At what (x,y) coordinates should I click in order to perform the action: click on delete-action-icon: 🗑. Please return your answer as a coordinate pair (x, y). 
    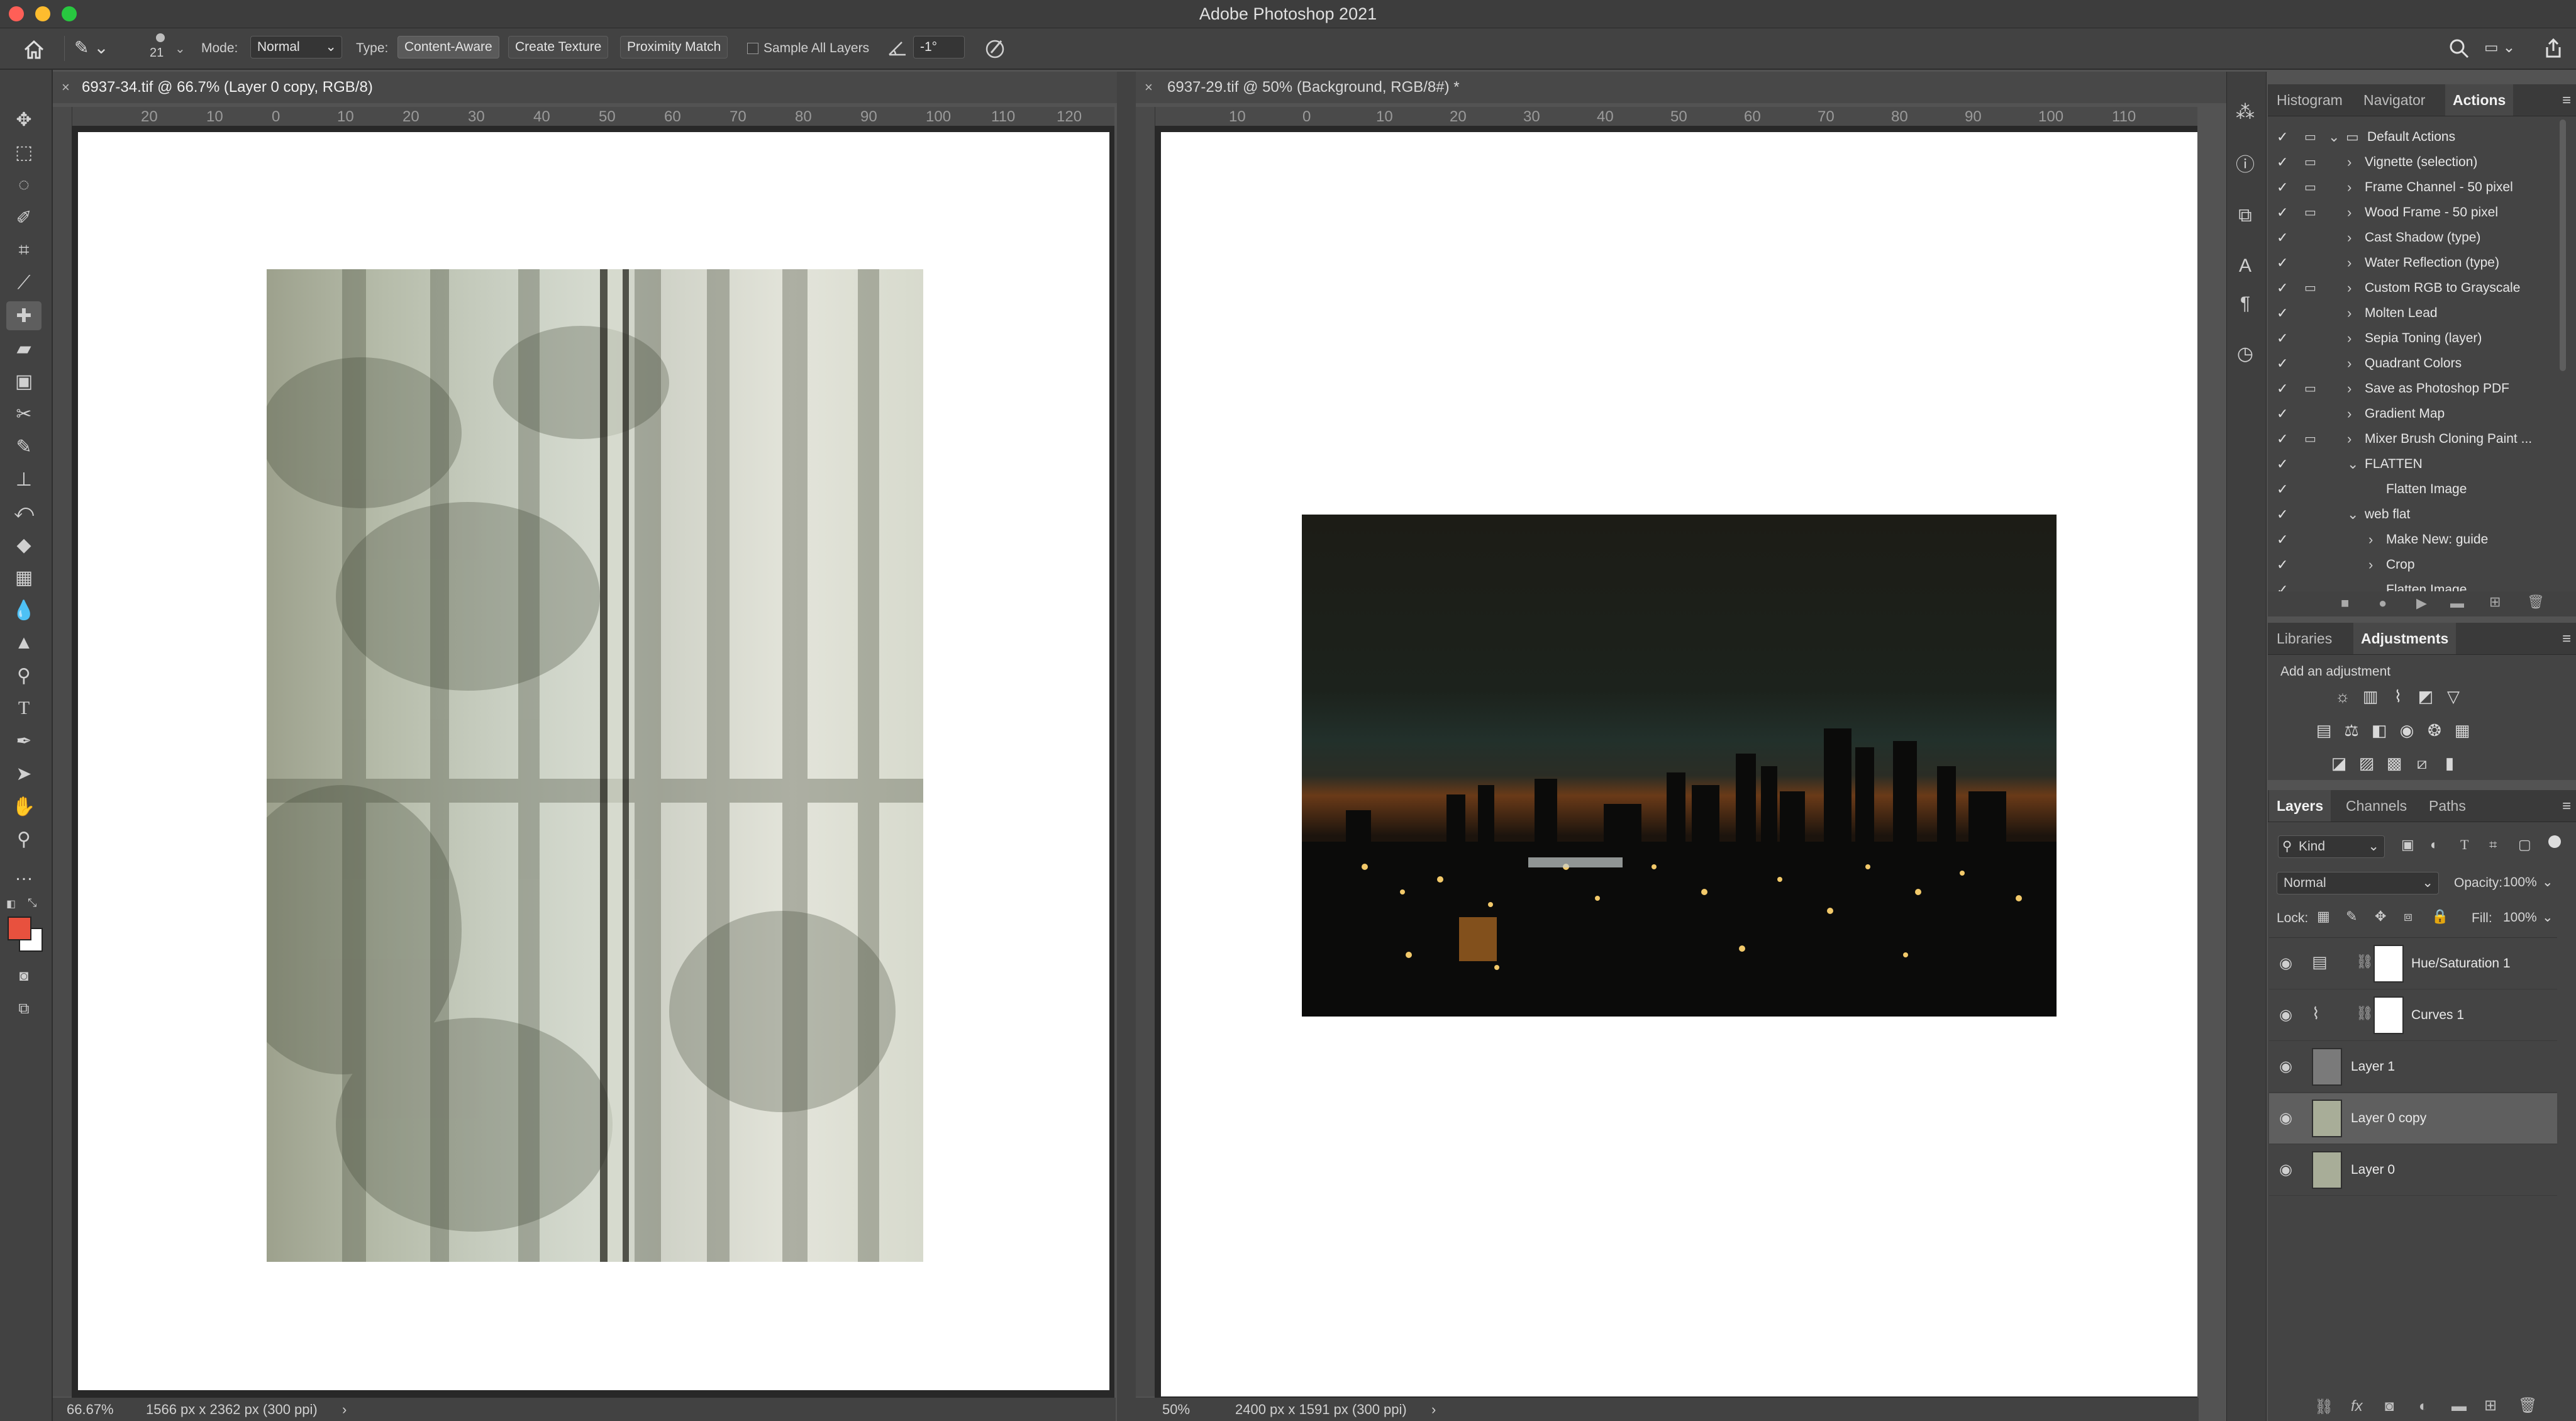
    Looking at the image, I should click on (2536, 602).